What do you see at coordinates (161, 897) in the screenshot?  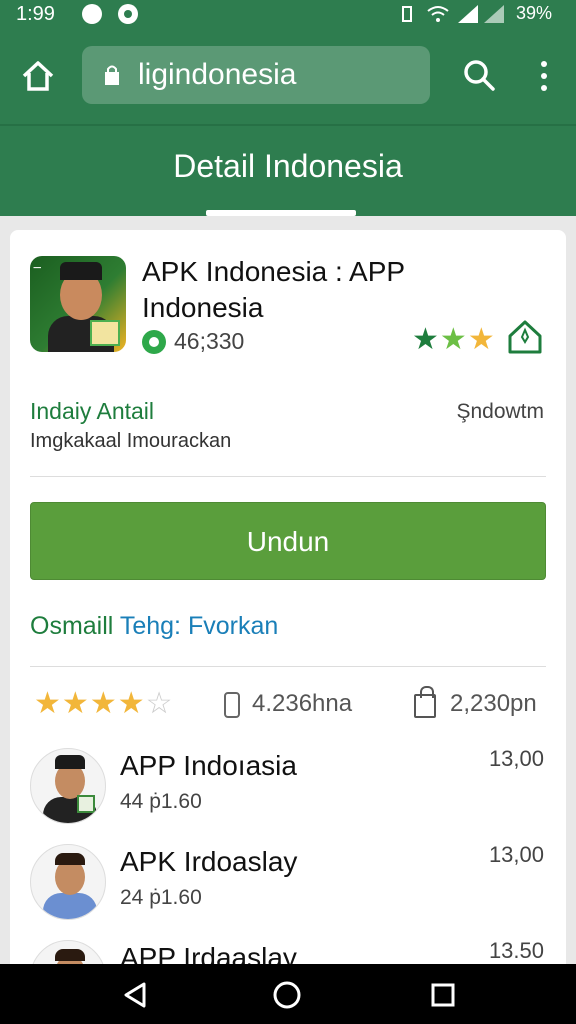 I see `list-item-subtitle: 24 ṗ1.60` at bounding box center [161, 897].